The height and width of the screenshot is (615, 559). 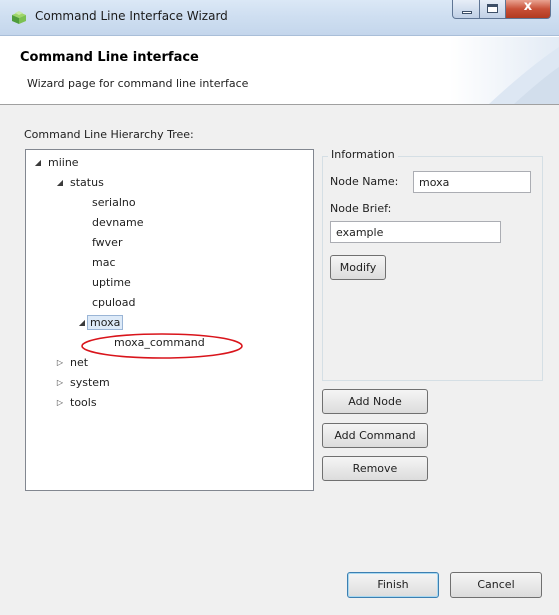 I want to click on add-command-button: Add Command, so click(x=375, y=435).